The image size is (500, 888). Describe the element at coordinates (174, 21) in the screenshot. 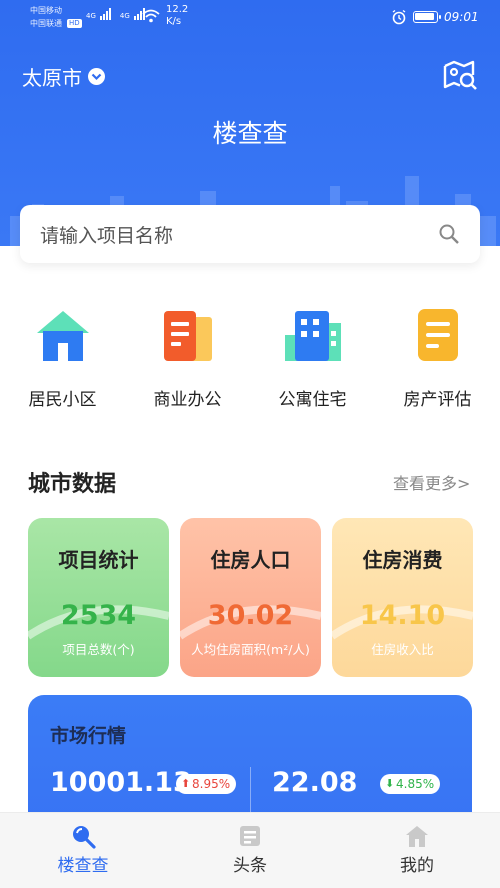

I see `speed-unit: K/s` at that location.